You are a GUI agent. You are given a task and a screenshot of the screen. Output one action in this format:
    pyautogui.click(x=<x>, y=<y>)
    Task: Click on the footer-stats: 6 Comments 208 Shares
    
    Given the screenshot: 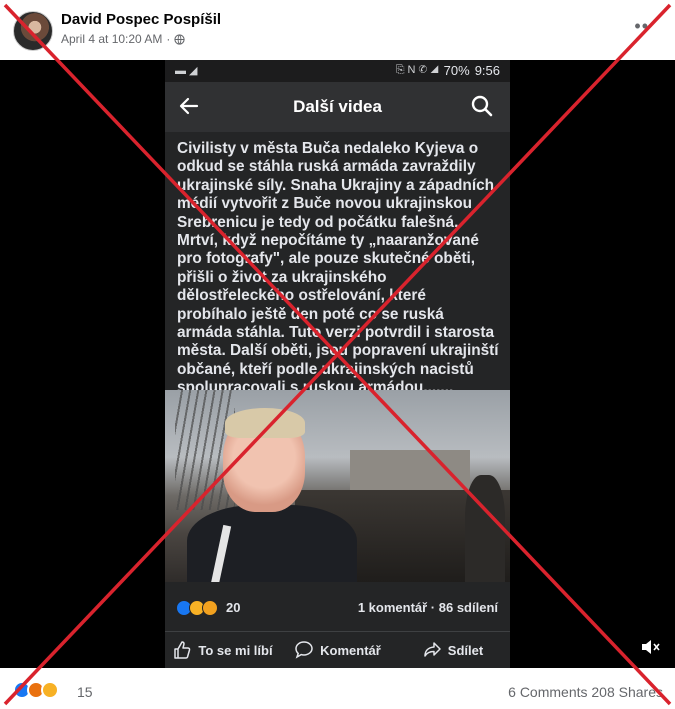 What is the action you would take?
    pyautogui.click(x=585, y=692)
    